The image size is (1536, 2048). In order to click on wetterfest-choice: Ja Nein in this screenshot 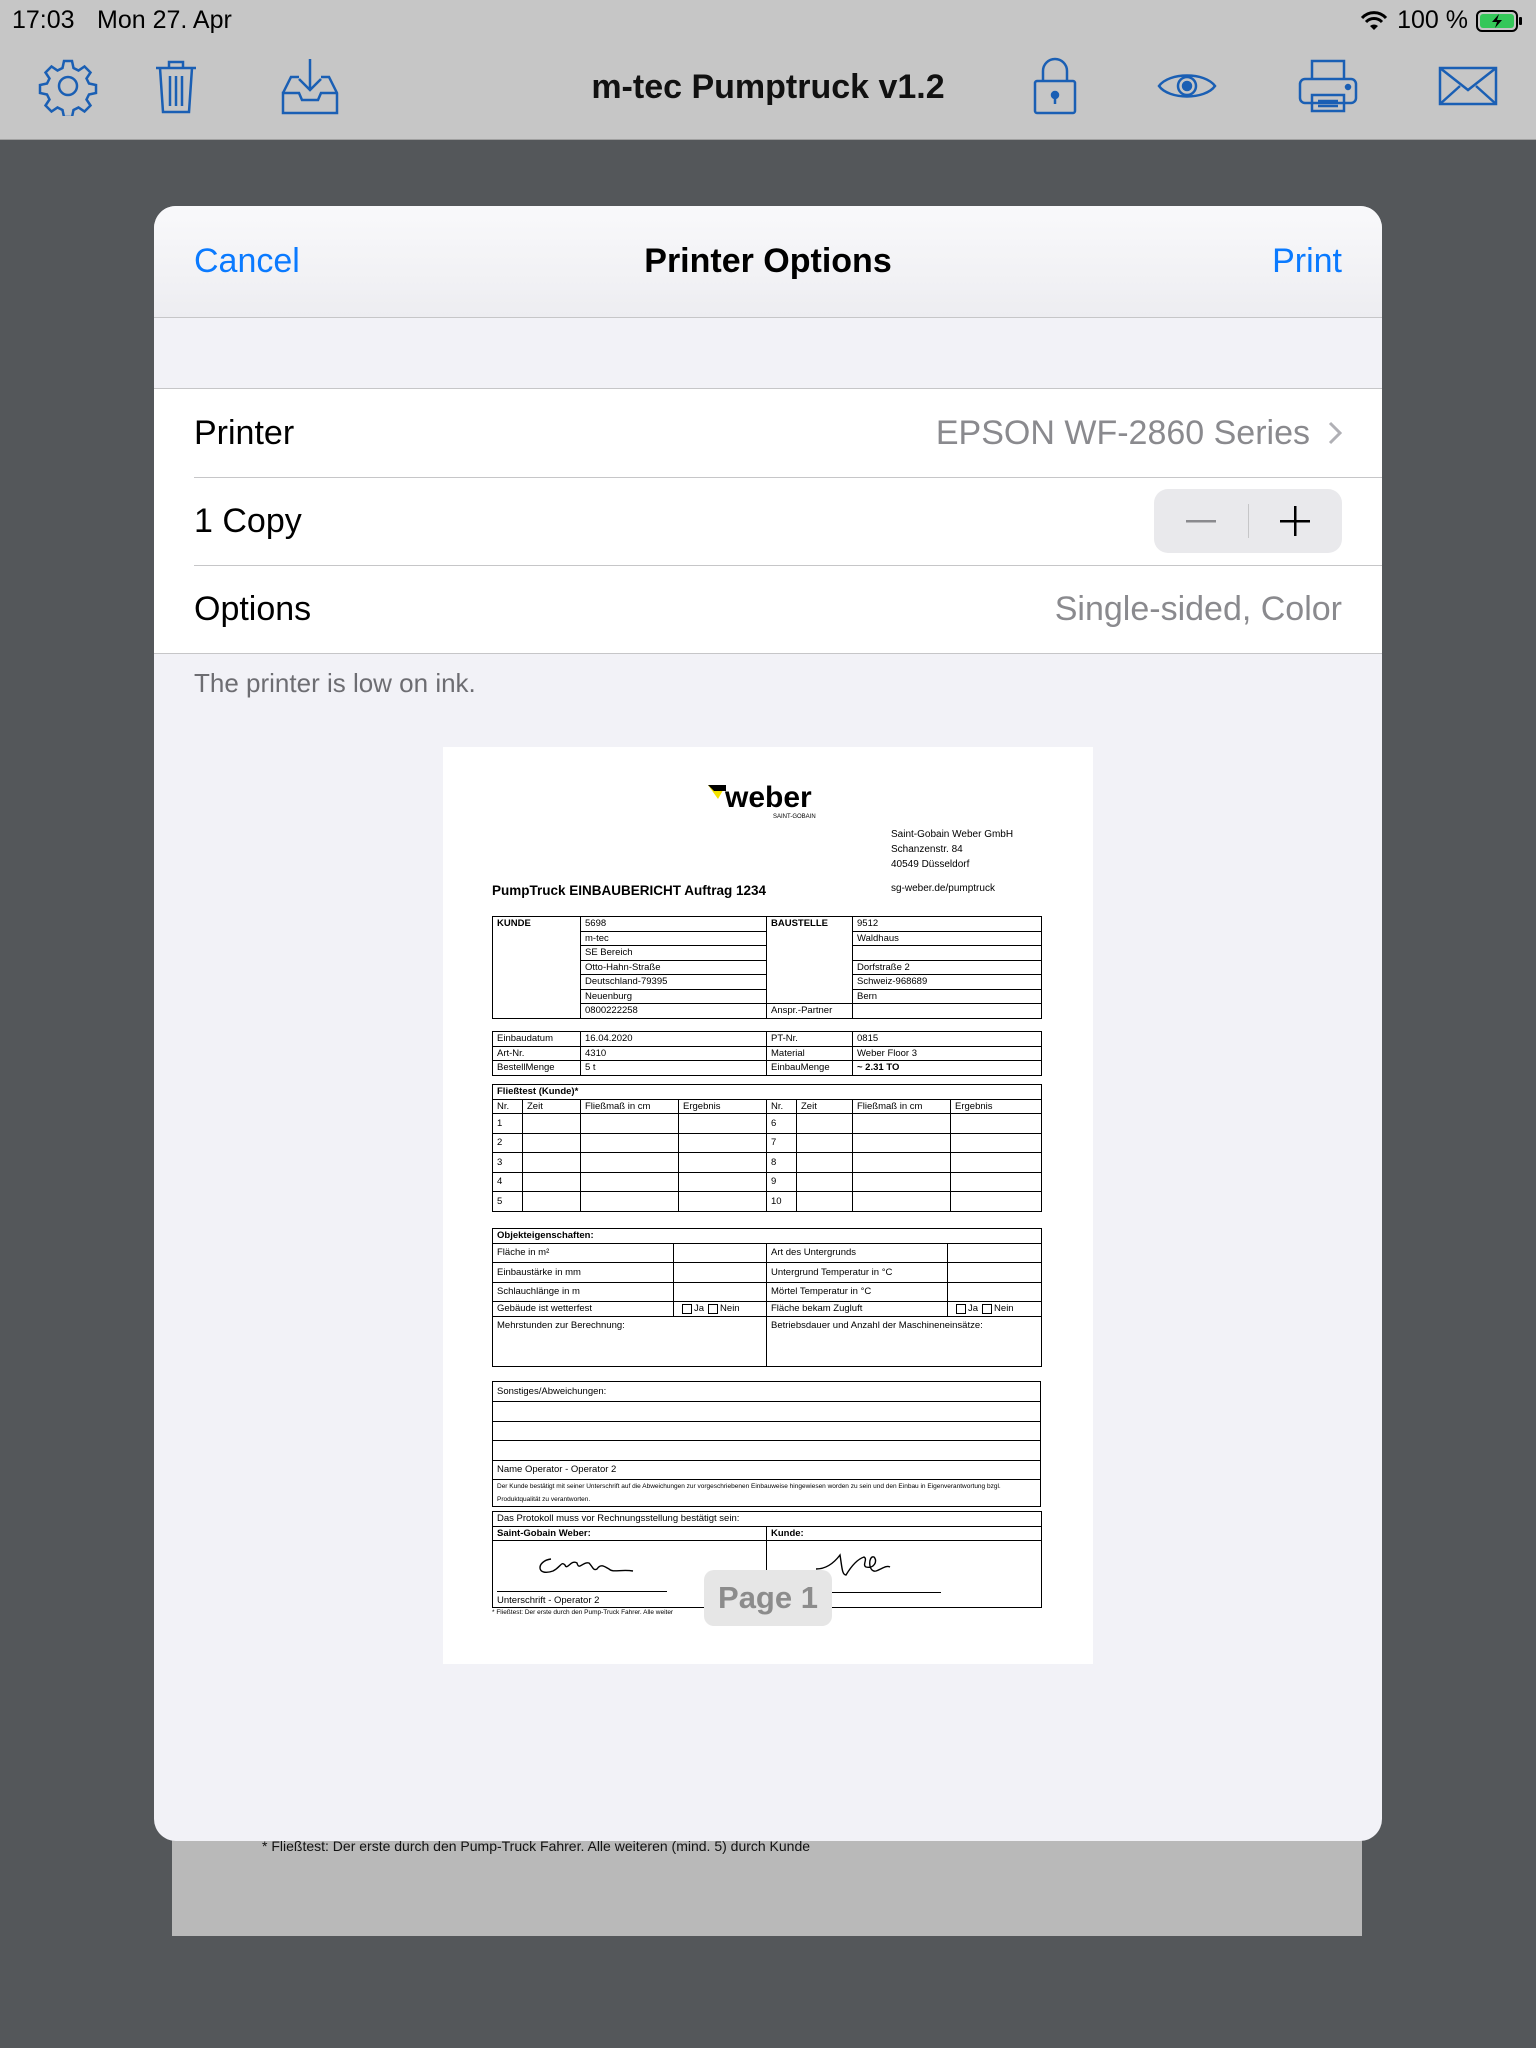, I will do `click(720, 1309)`.